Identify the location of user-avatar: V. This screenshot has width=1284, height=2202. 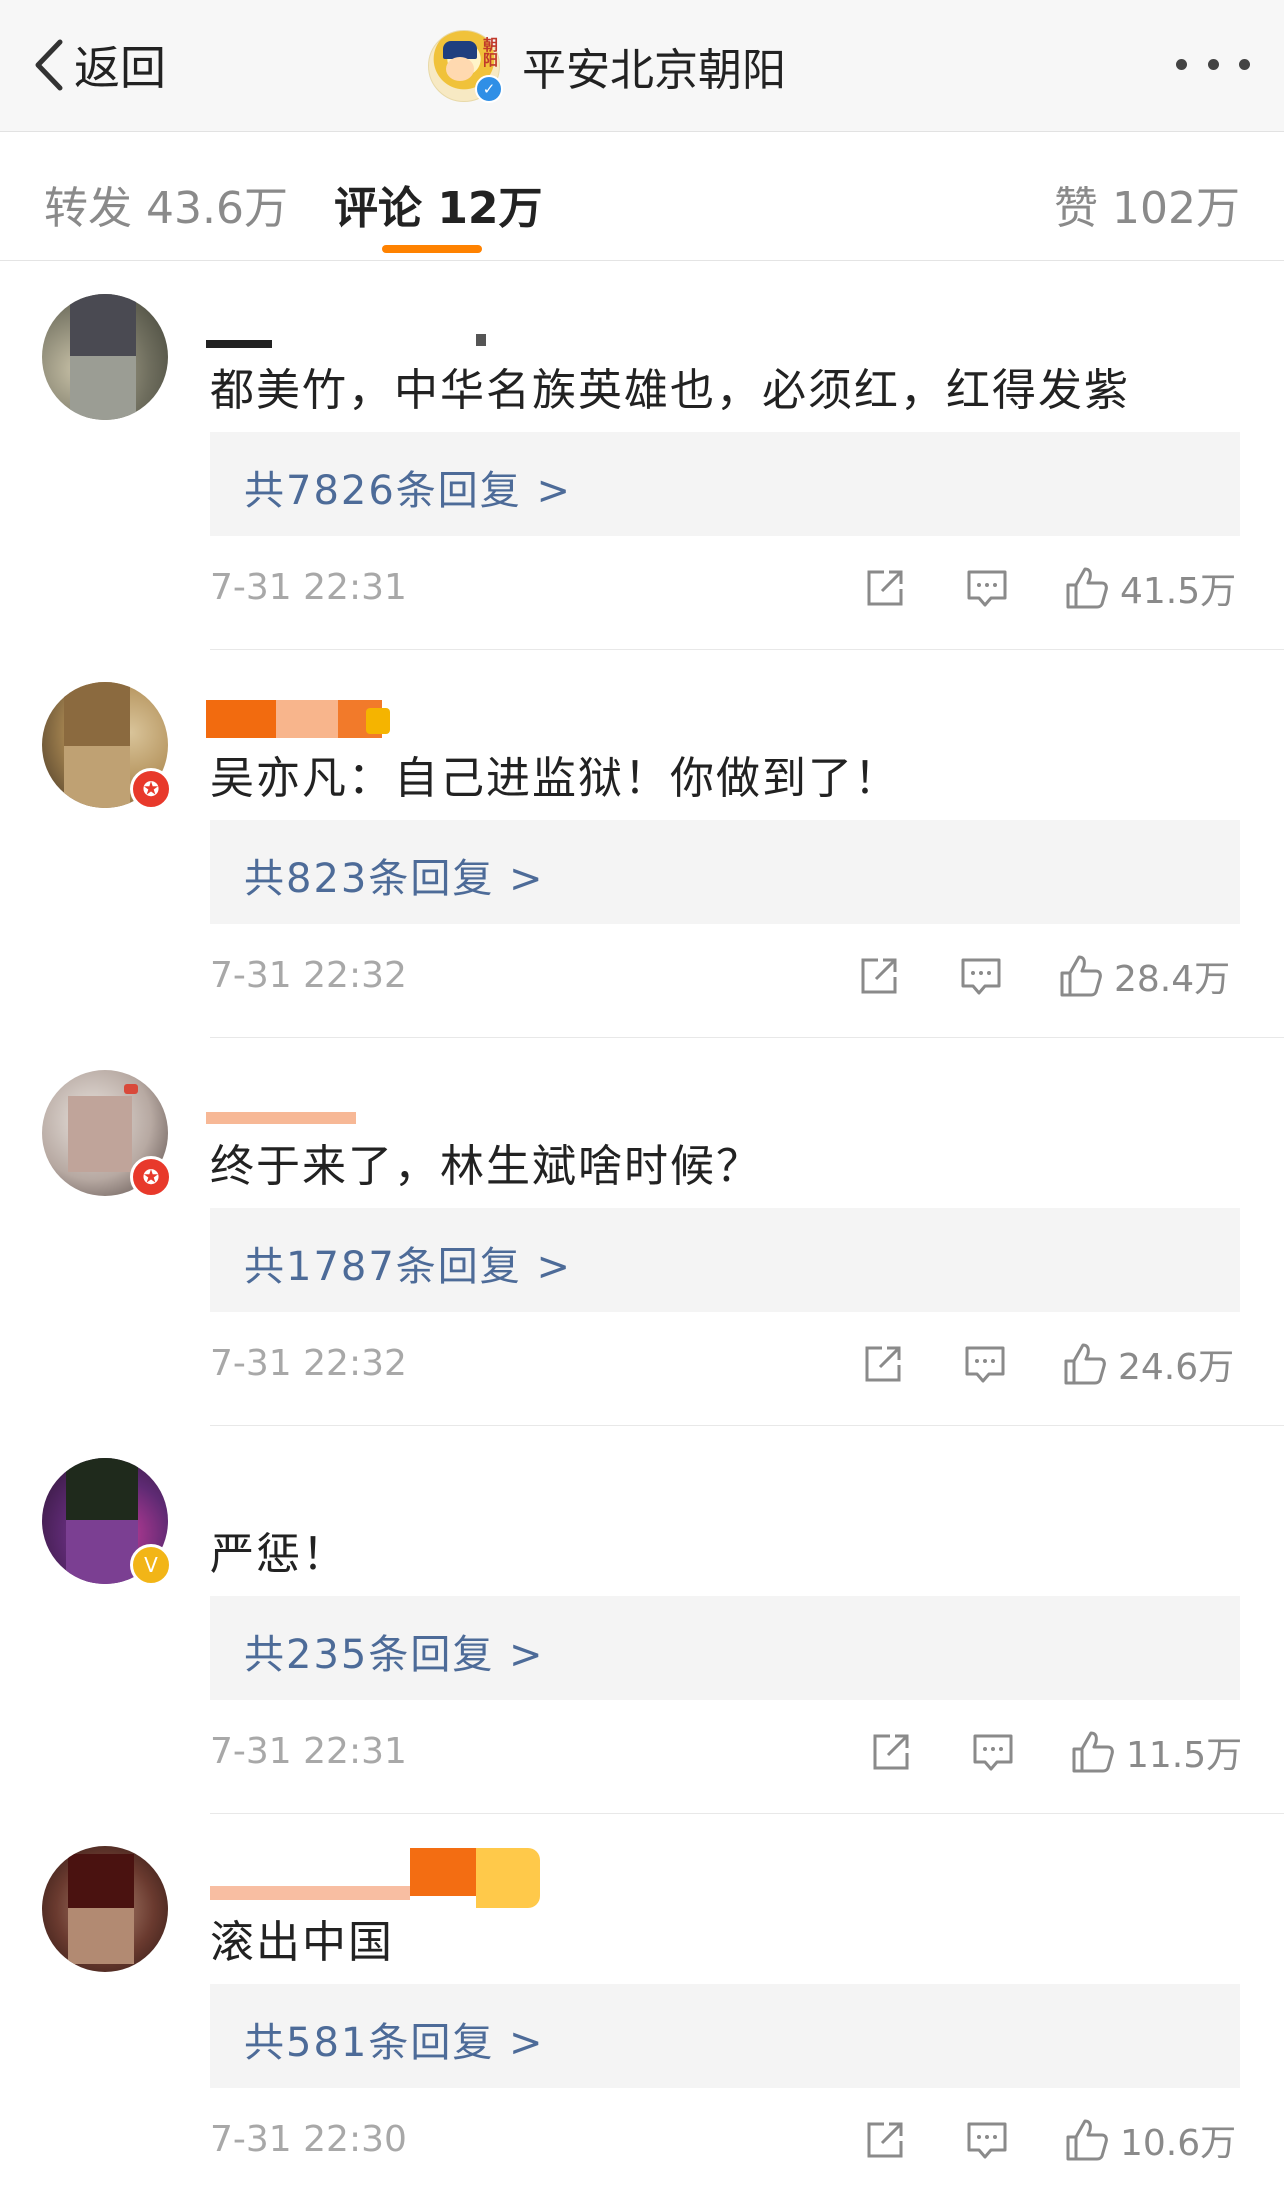
(107, 1522).